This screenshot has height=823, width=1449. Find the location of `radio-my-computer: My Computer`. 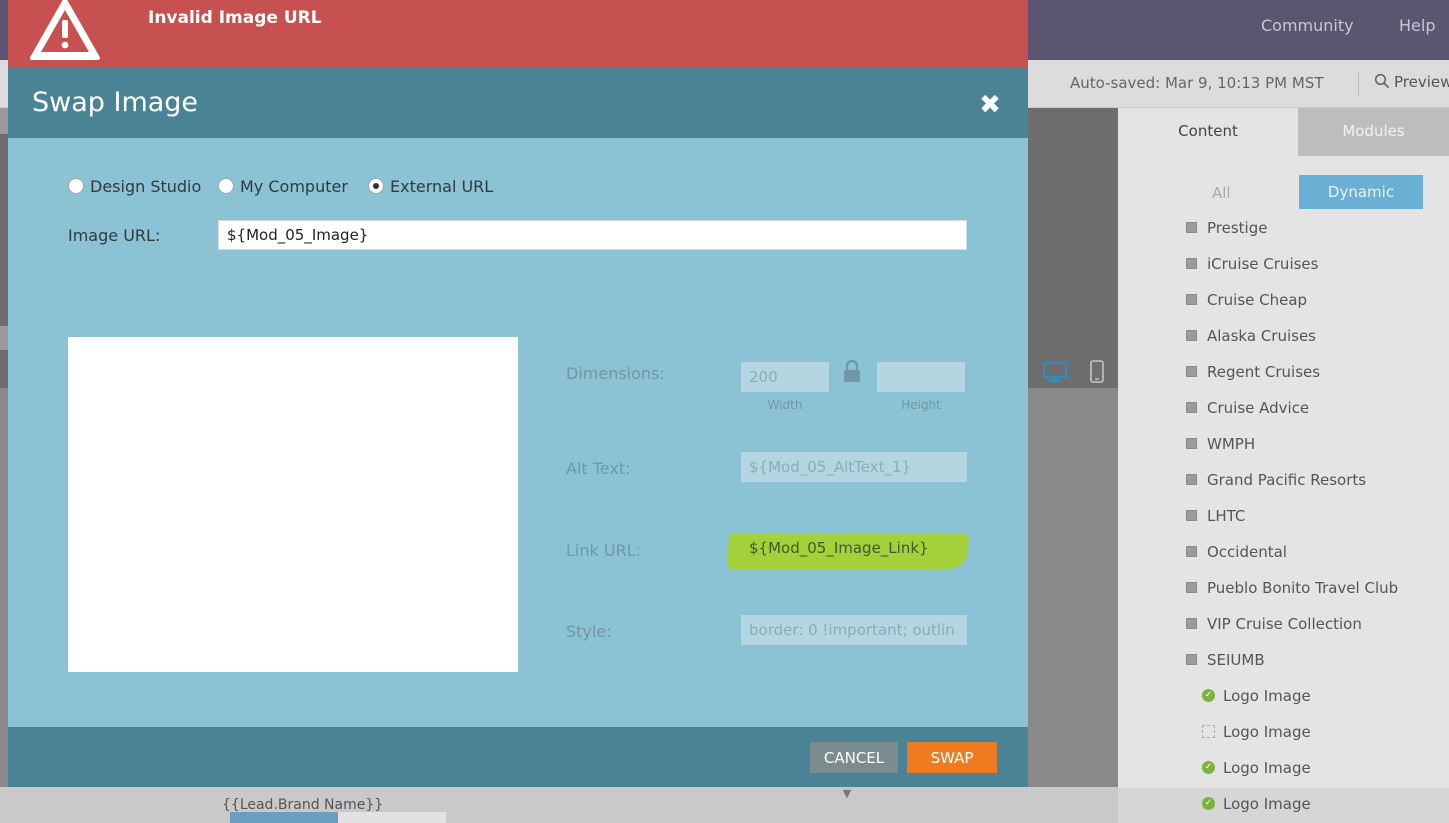

radio-my-computer: My Computer is located at coordinates (283, 186).